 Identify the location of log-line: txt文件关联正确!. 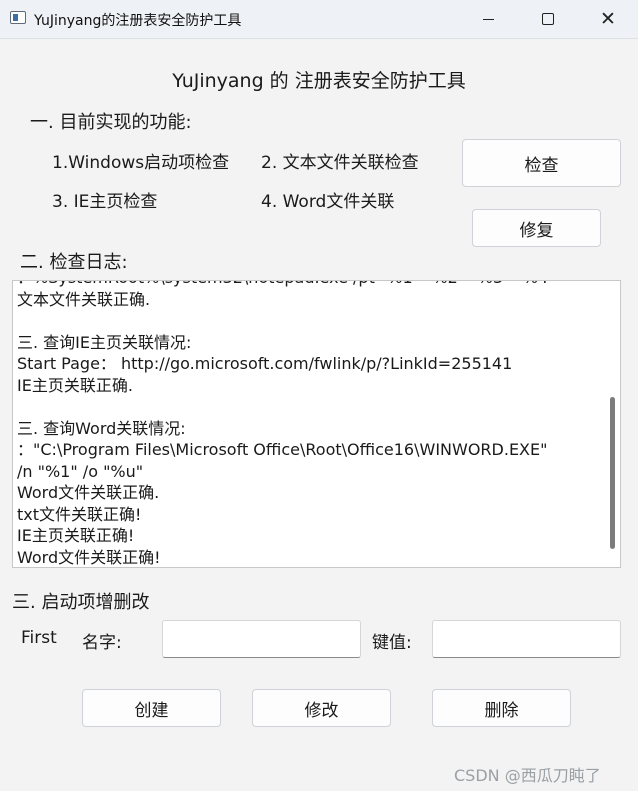
(79, 514).